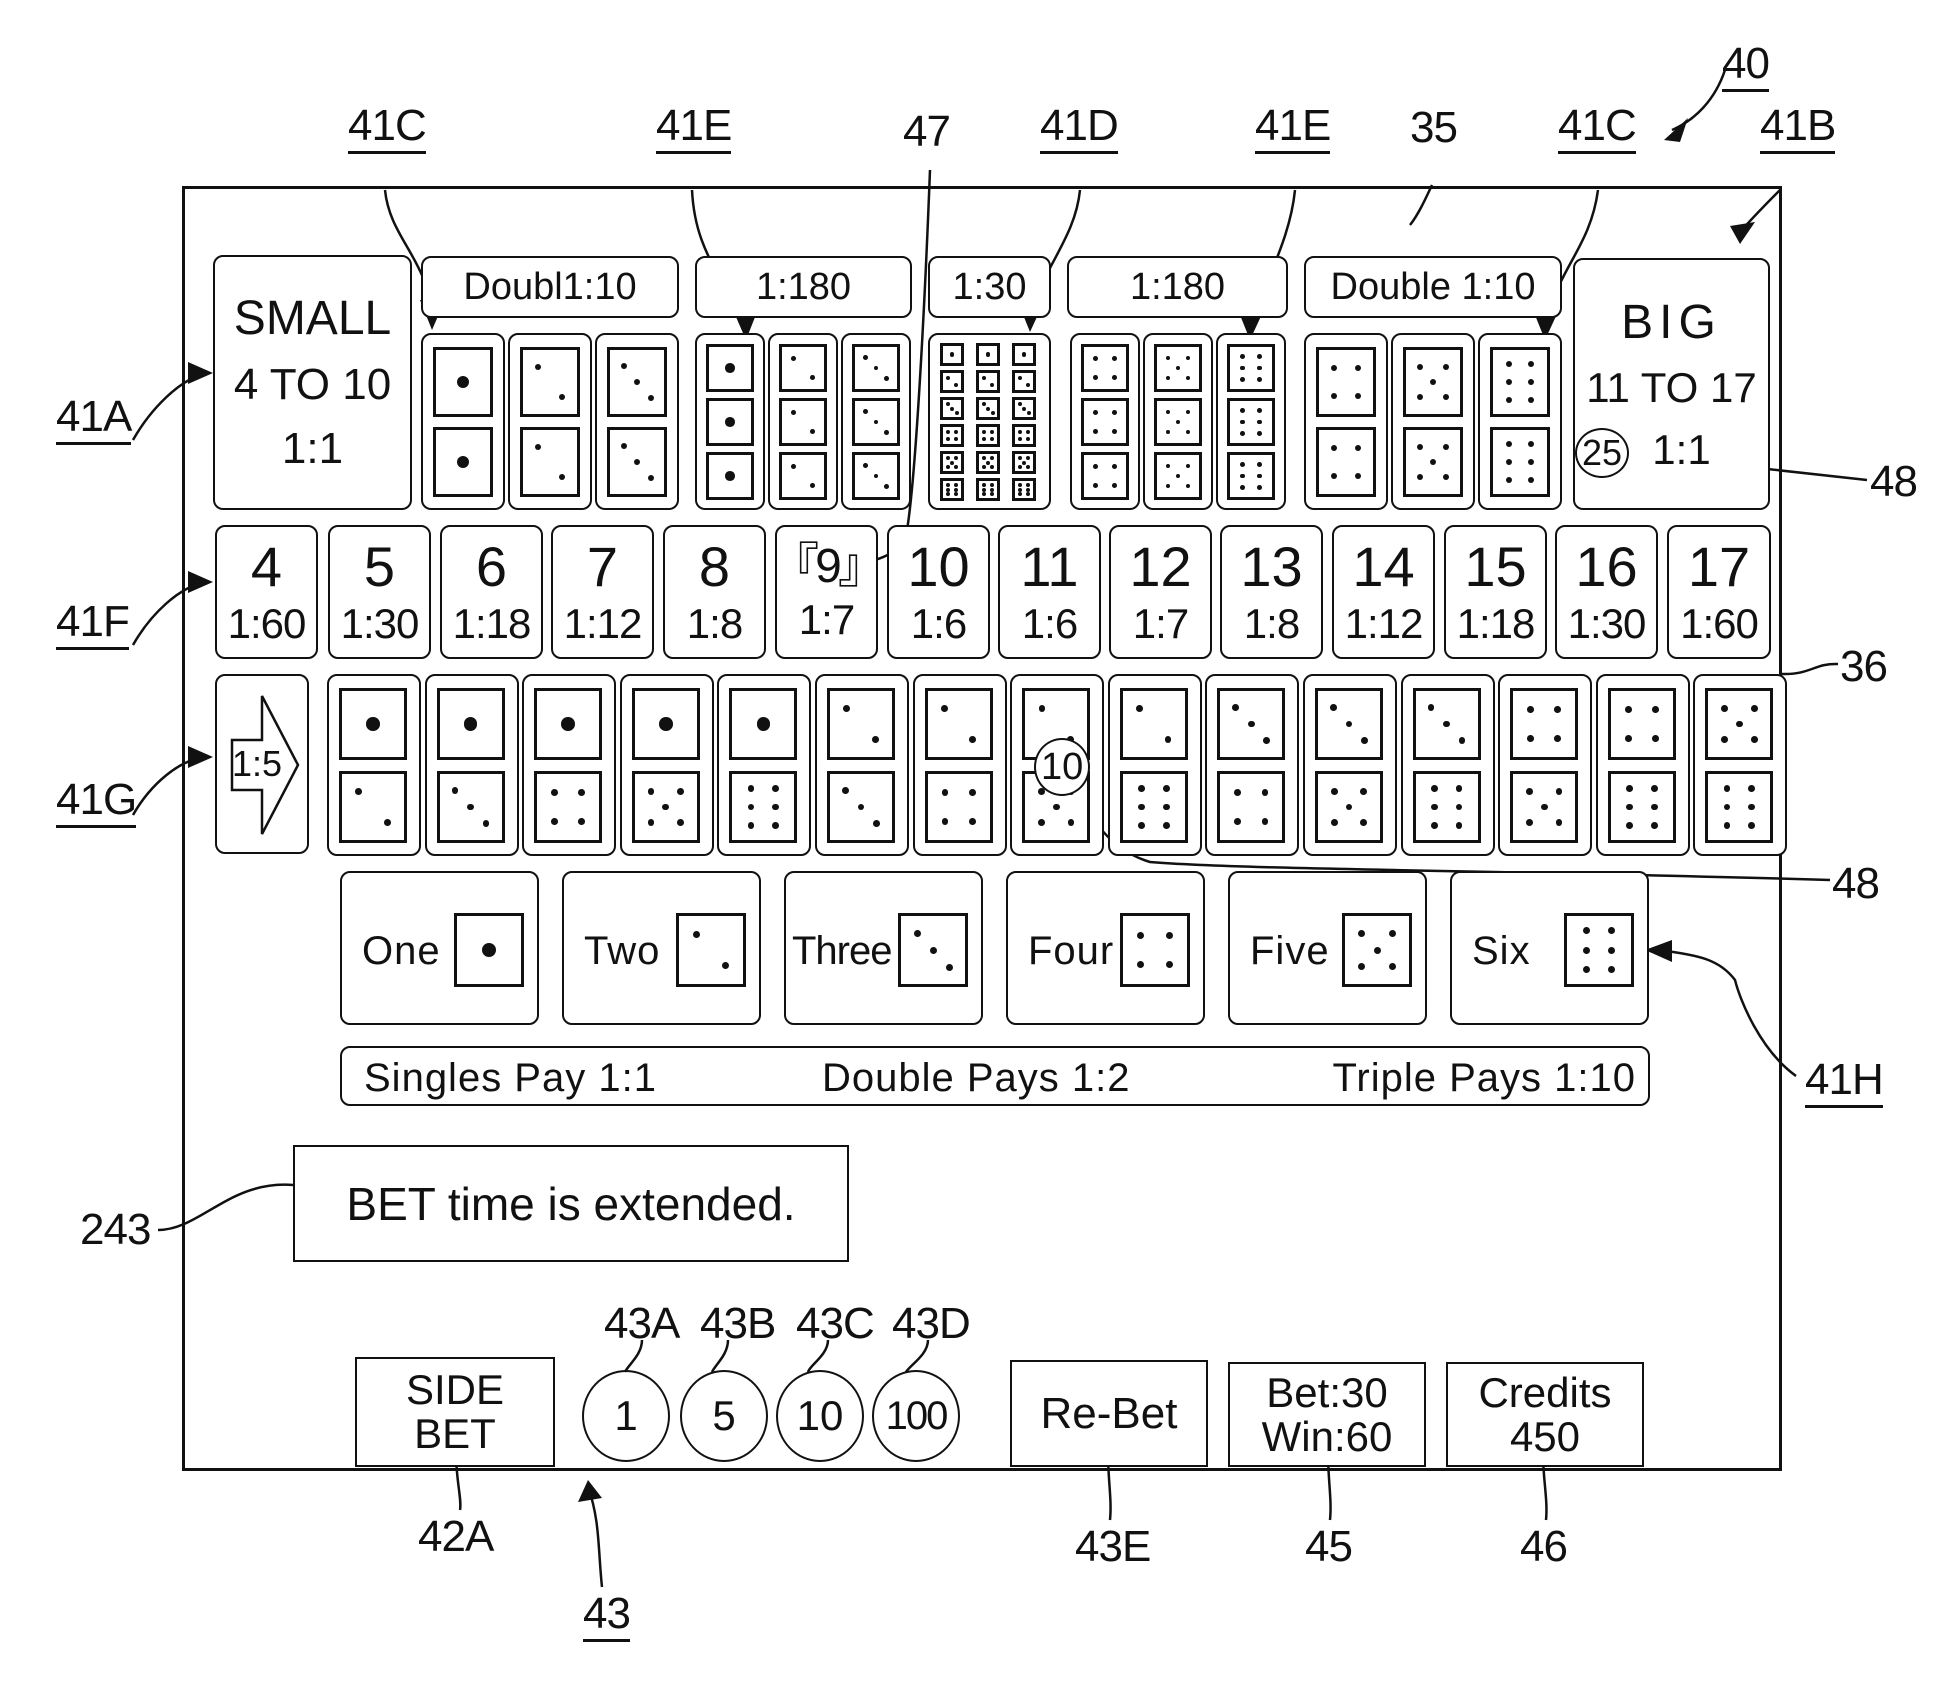  I want to click on side-bet-button: SIDE BET, so click(455, 1412).